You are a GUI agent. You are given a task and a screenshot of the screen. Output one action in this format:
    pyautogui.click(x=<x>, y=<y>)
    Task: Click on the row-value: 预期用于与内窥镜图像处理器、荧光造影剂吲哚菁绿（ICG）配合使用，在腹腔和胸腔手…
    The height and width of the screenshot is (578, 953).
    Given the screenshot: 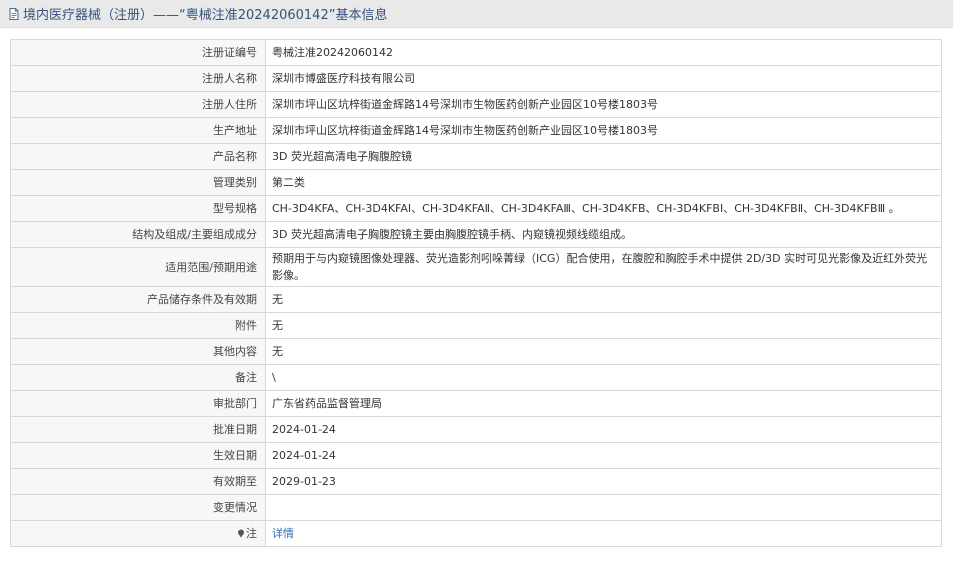 What is the action you would take?
    pyautogui.click(x=603, y=267)
    